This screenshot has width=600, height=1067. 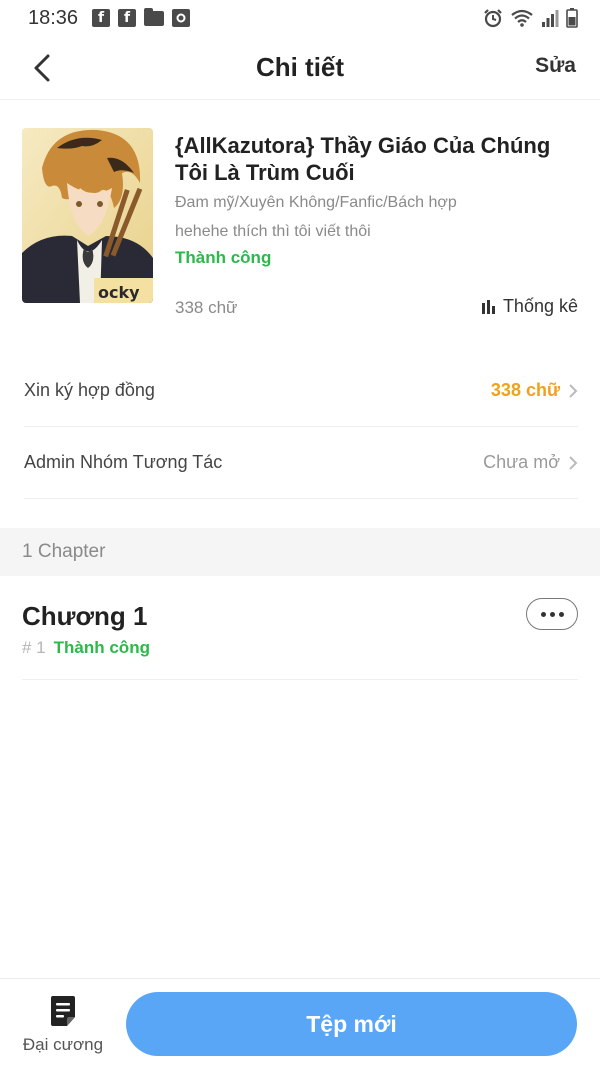 What do you see at coordinates (87, 215) in the screenshot?
I see `book-cover: ocky` at bounding box center [87, 215].